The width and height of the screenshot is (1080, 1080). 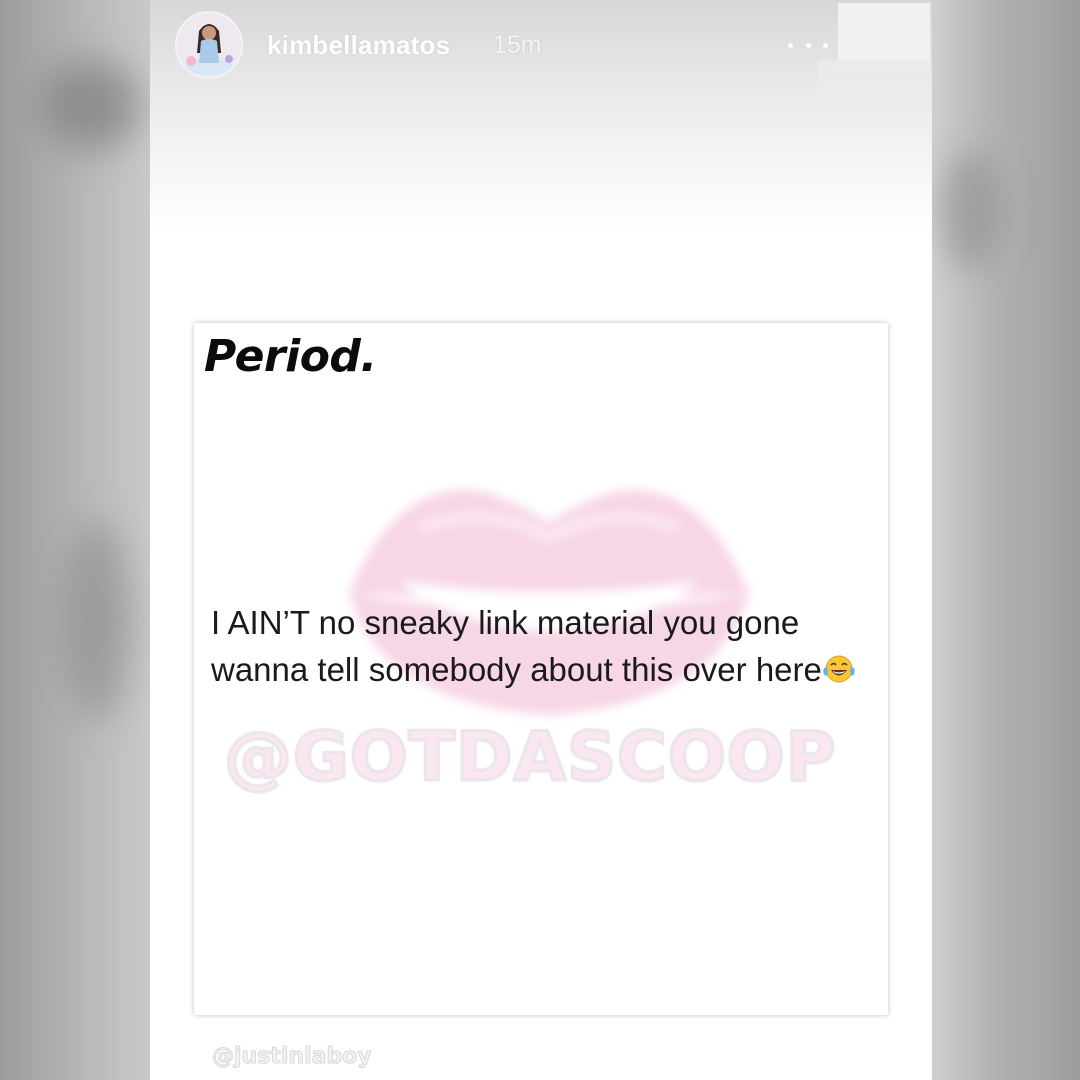 What do you see at coordinates (874, 88) in the screenshot?
I see `redaction-patch` at bounding box center [874, 88].